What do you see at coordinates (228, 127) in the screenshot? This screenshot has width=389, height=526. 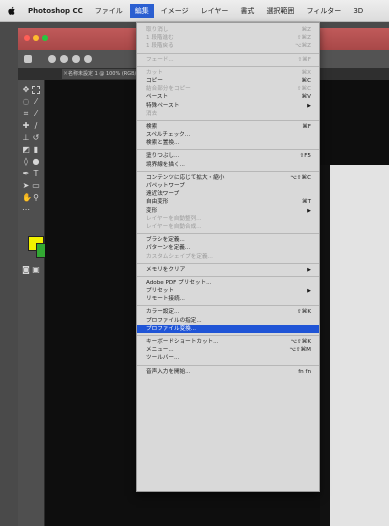 I see `menu-item: 検索 ⌘F` at bounding box center [228, 127].